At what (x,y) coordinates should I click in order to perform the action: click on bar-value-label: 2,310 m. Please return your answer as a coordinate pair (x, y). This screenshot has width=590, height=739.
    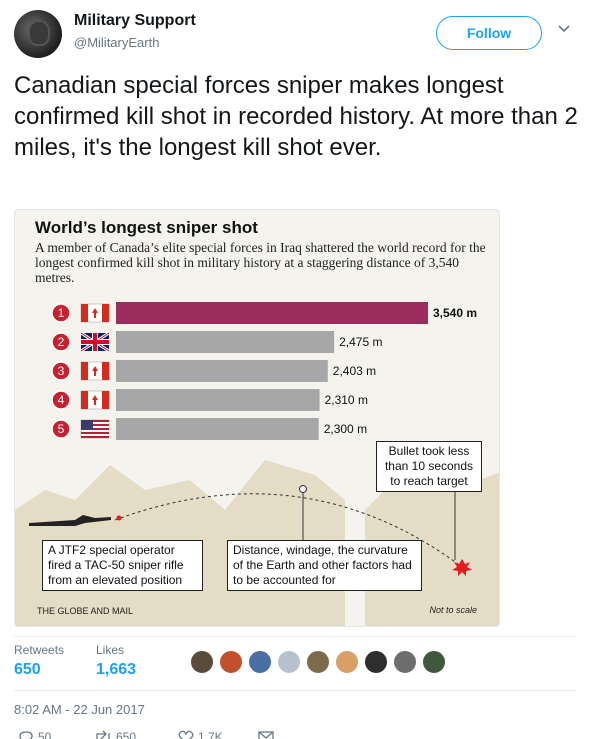
    Looking at the image, I should click on (346, 400).